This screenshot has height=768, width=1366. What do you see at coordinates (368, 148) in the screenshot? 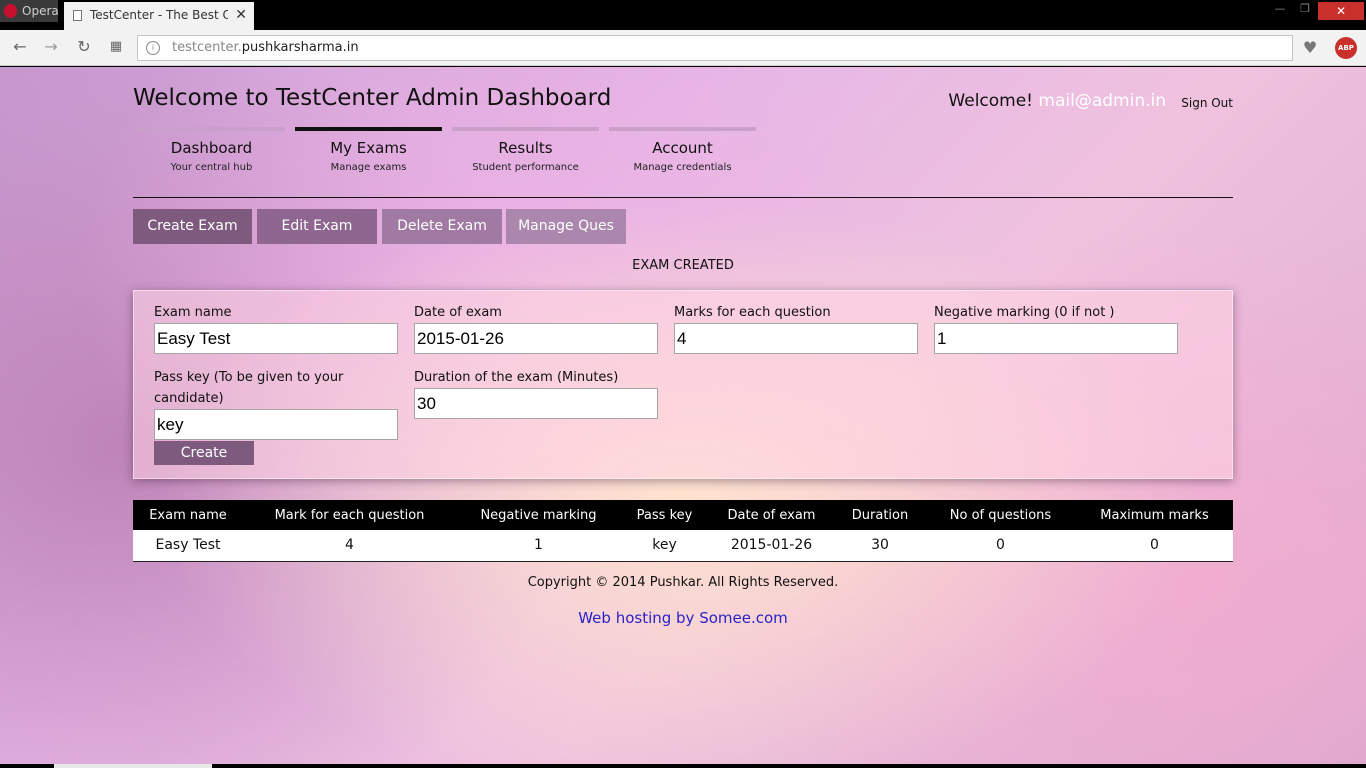
I see `nav-item-title: My Exams` at bounding box center [368, 148].